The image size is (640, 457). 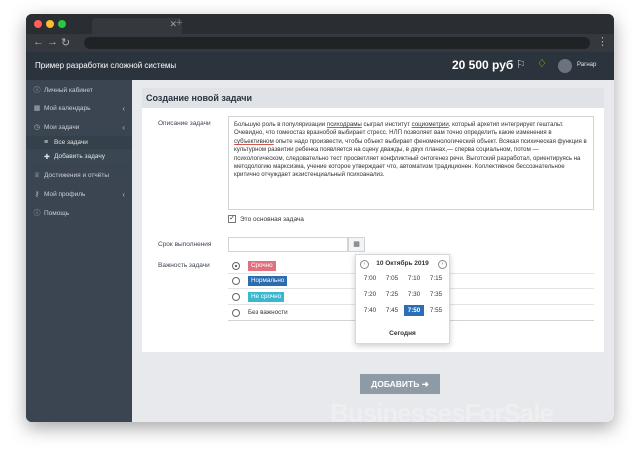 What do you see at coordinates (442, 264) in the screenshot?
I see `next-icon: ›` at bounding box center [442, 264].